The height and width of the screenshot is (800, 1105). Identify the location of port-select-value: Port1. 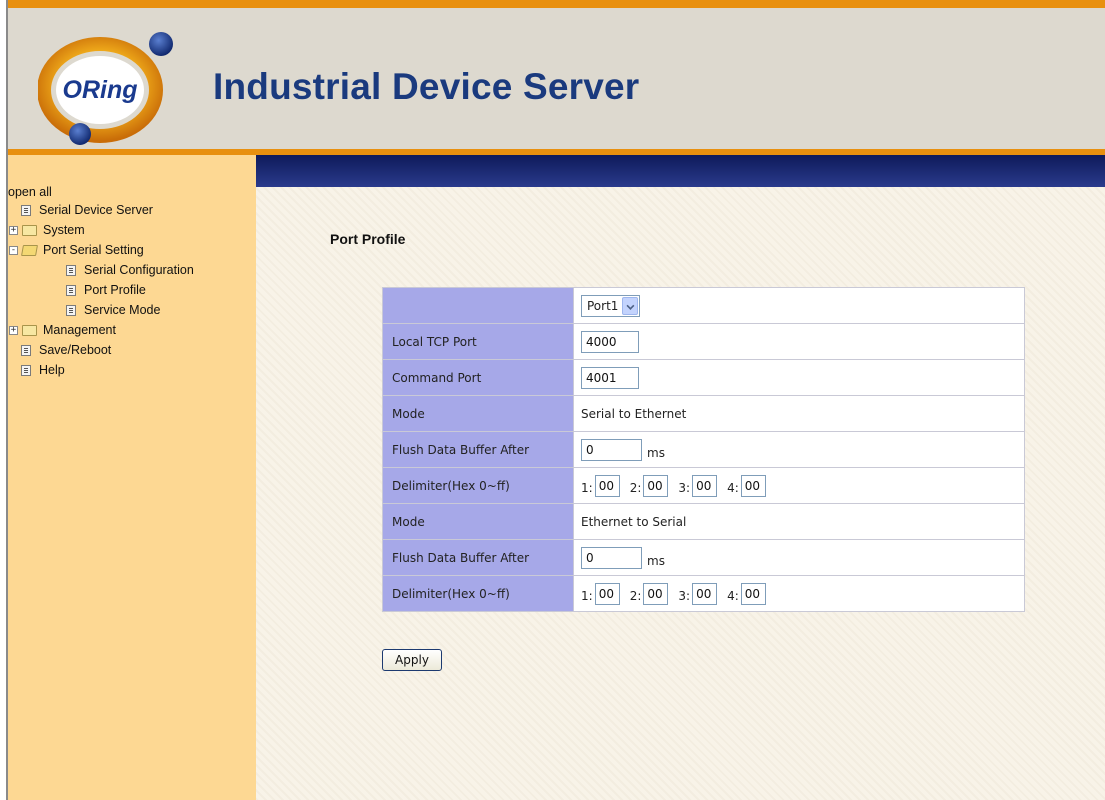
(603, 305).